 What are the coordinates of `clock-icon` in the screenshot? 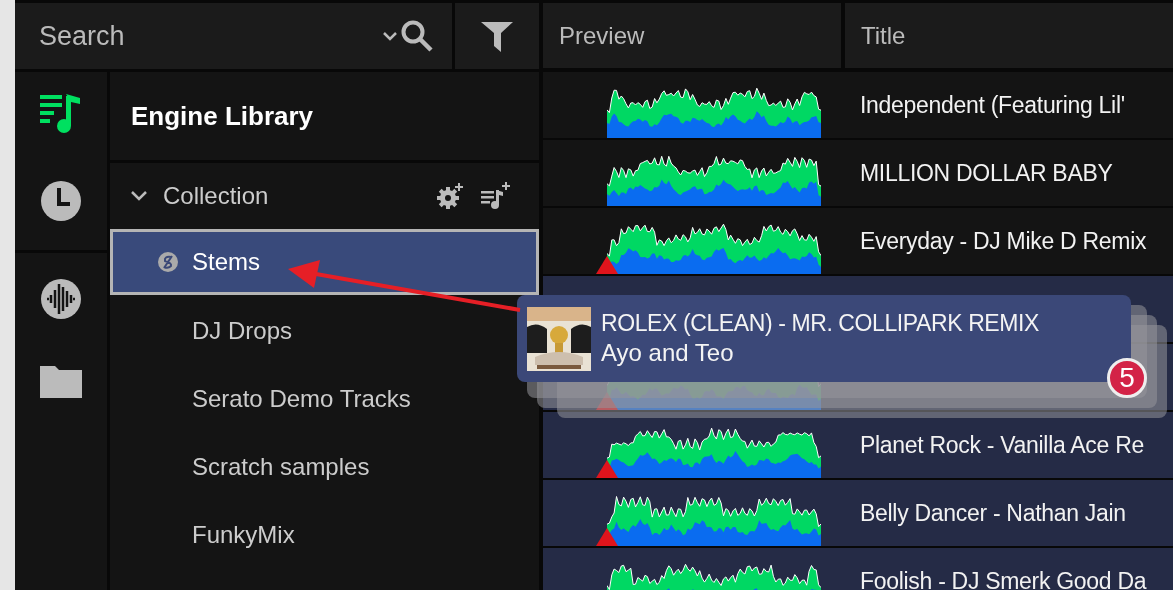 It's located at (61, 201).